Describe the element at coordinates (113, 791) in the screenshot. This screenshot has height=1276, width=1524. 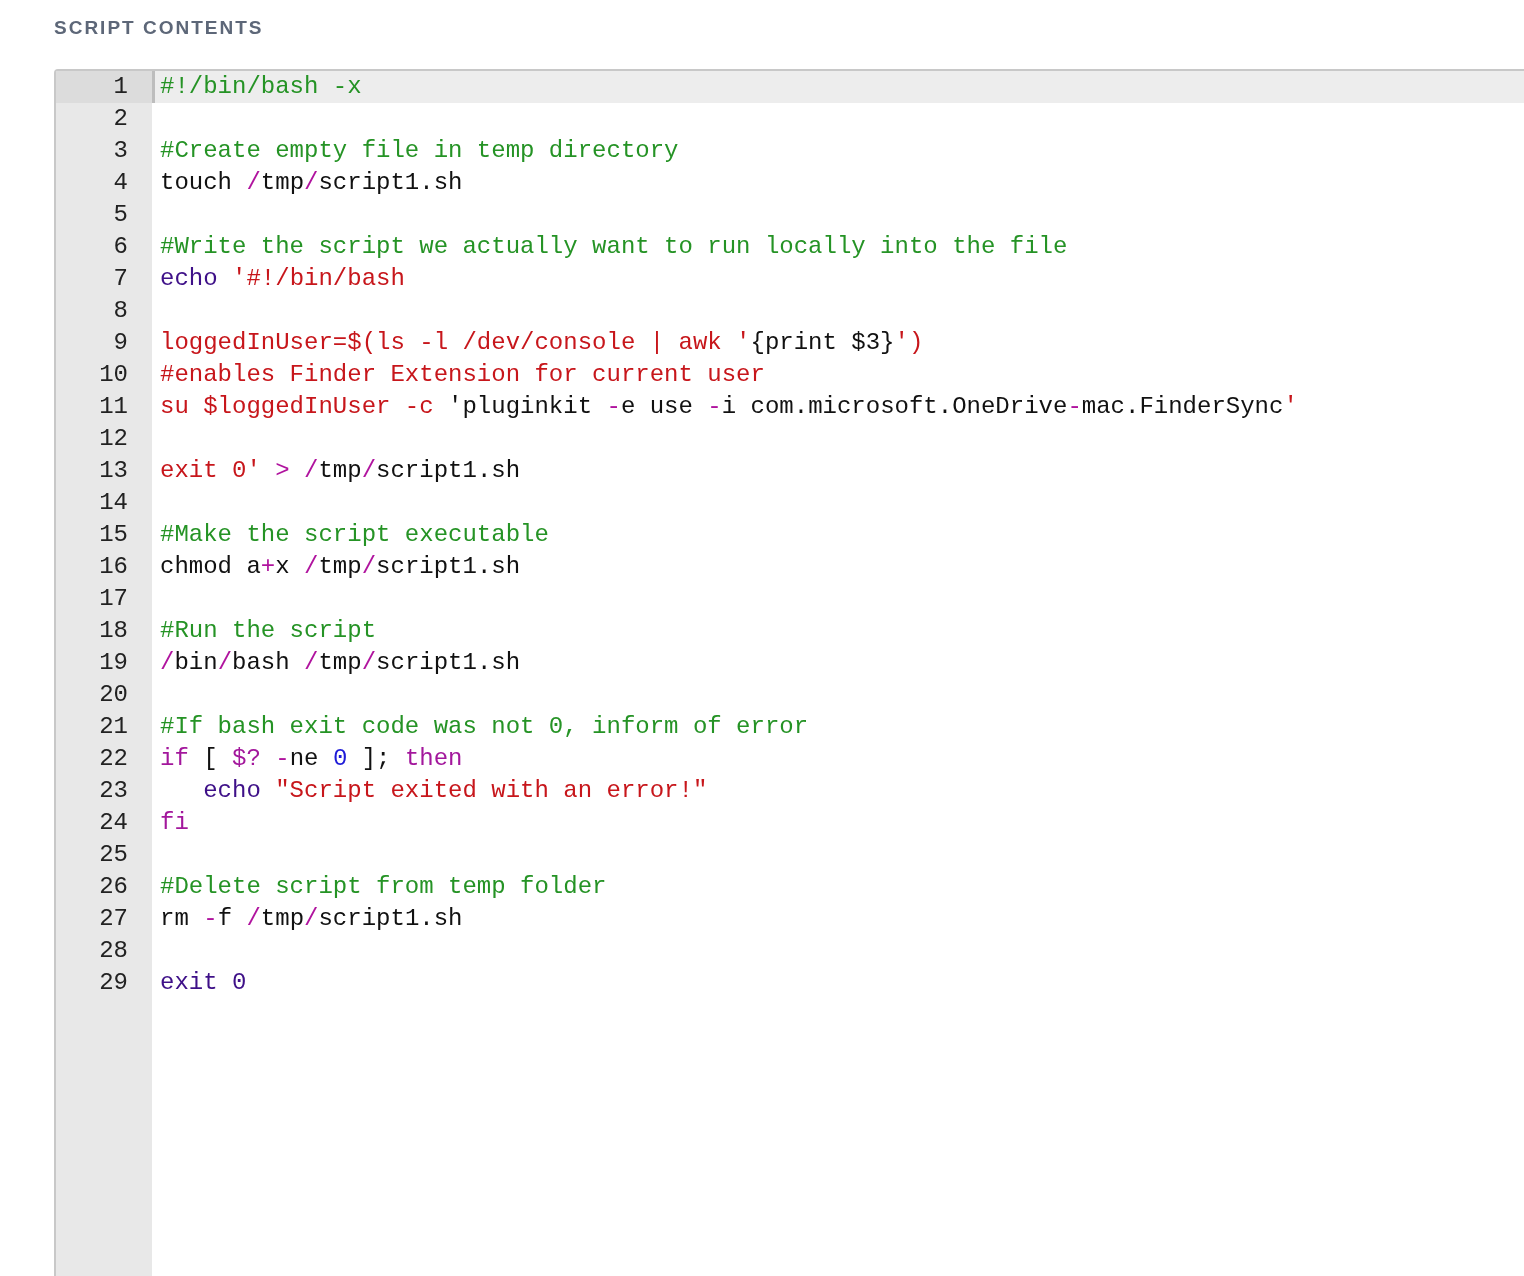
I see `line-number: 23` at that location.